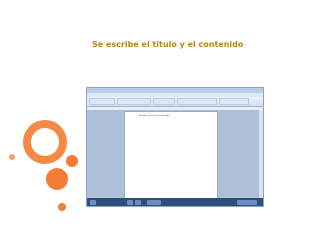 Image resolution: width=320 pixels, height=240 pixels. Describe the element at coordinates (261, 155) in the screenshot. I see `word-scrollbar` at that location.